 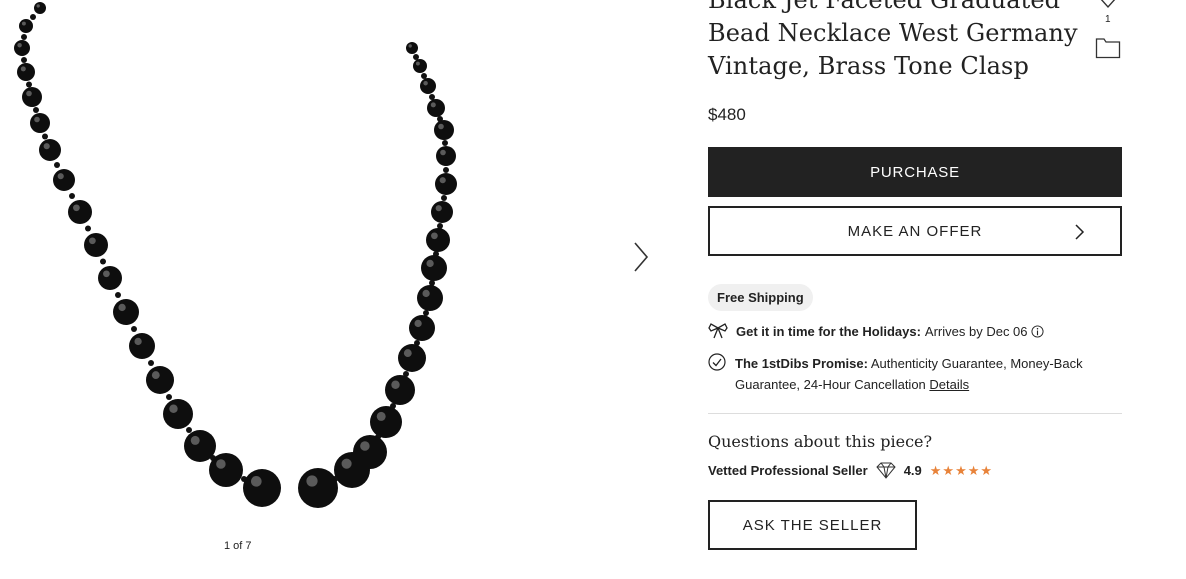 What do you see at coordinates (820, 441) in the screenshot?
I see `questions-heading: Questions about this piece?` at bounding box center [820, 441].